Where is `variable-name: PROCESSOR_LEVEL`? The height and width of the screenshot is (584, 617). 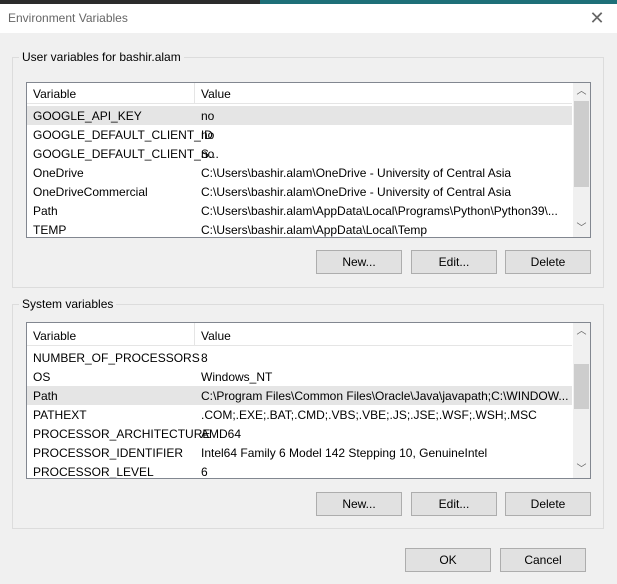
variable-name: PROCESSOR_LEVEL is located at coordinates (93, 472).